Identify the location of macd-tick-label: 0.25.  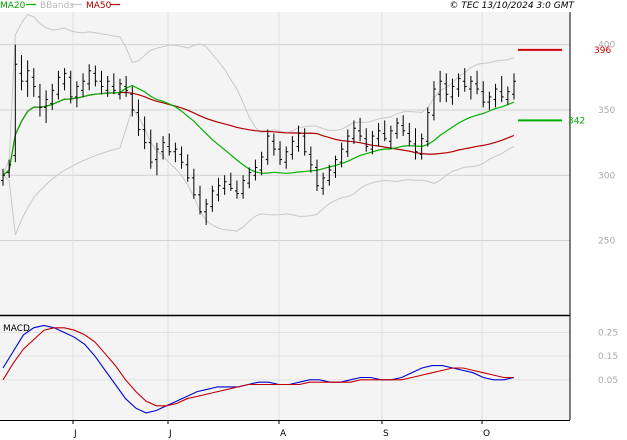
(608, 334).